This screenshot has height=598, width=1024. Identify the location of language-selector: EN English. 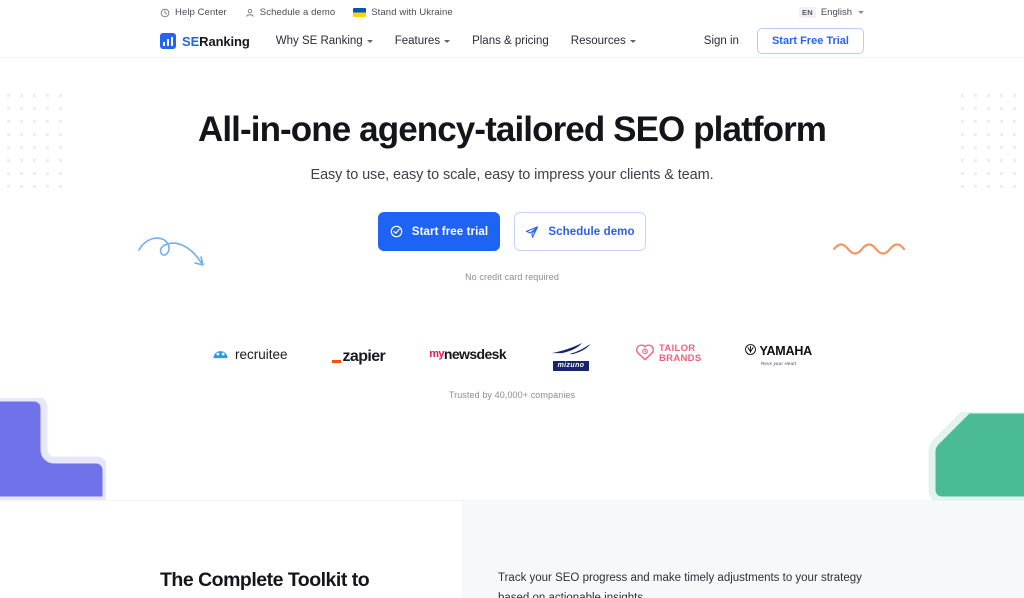
(831, 12).